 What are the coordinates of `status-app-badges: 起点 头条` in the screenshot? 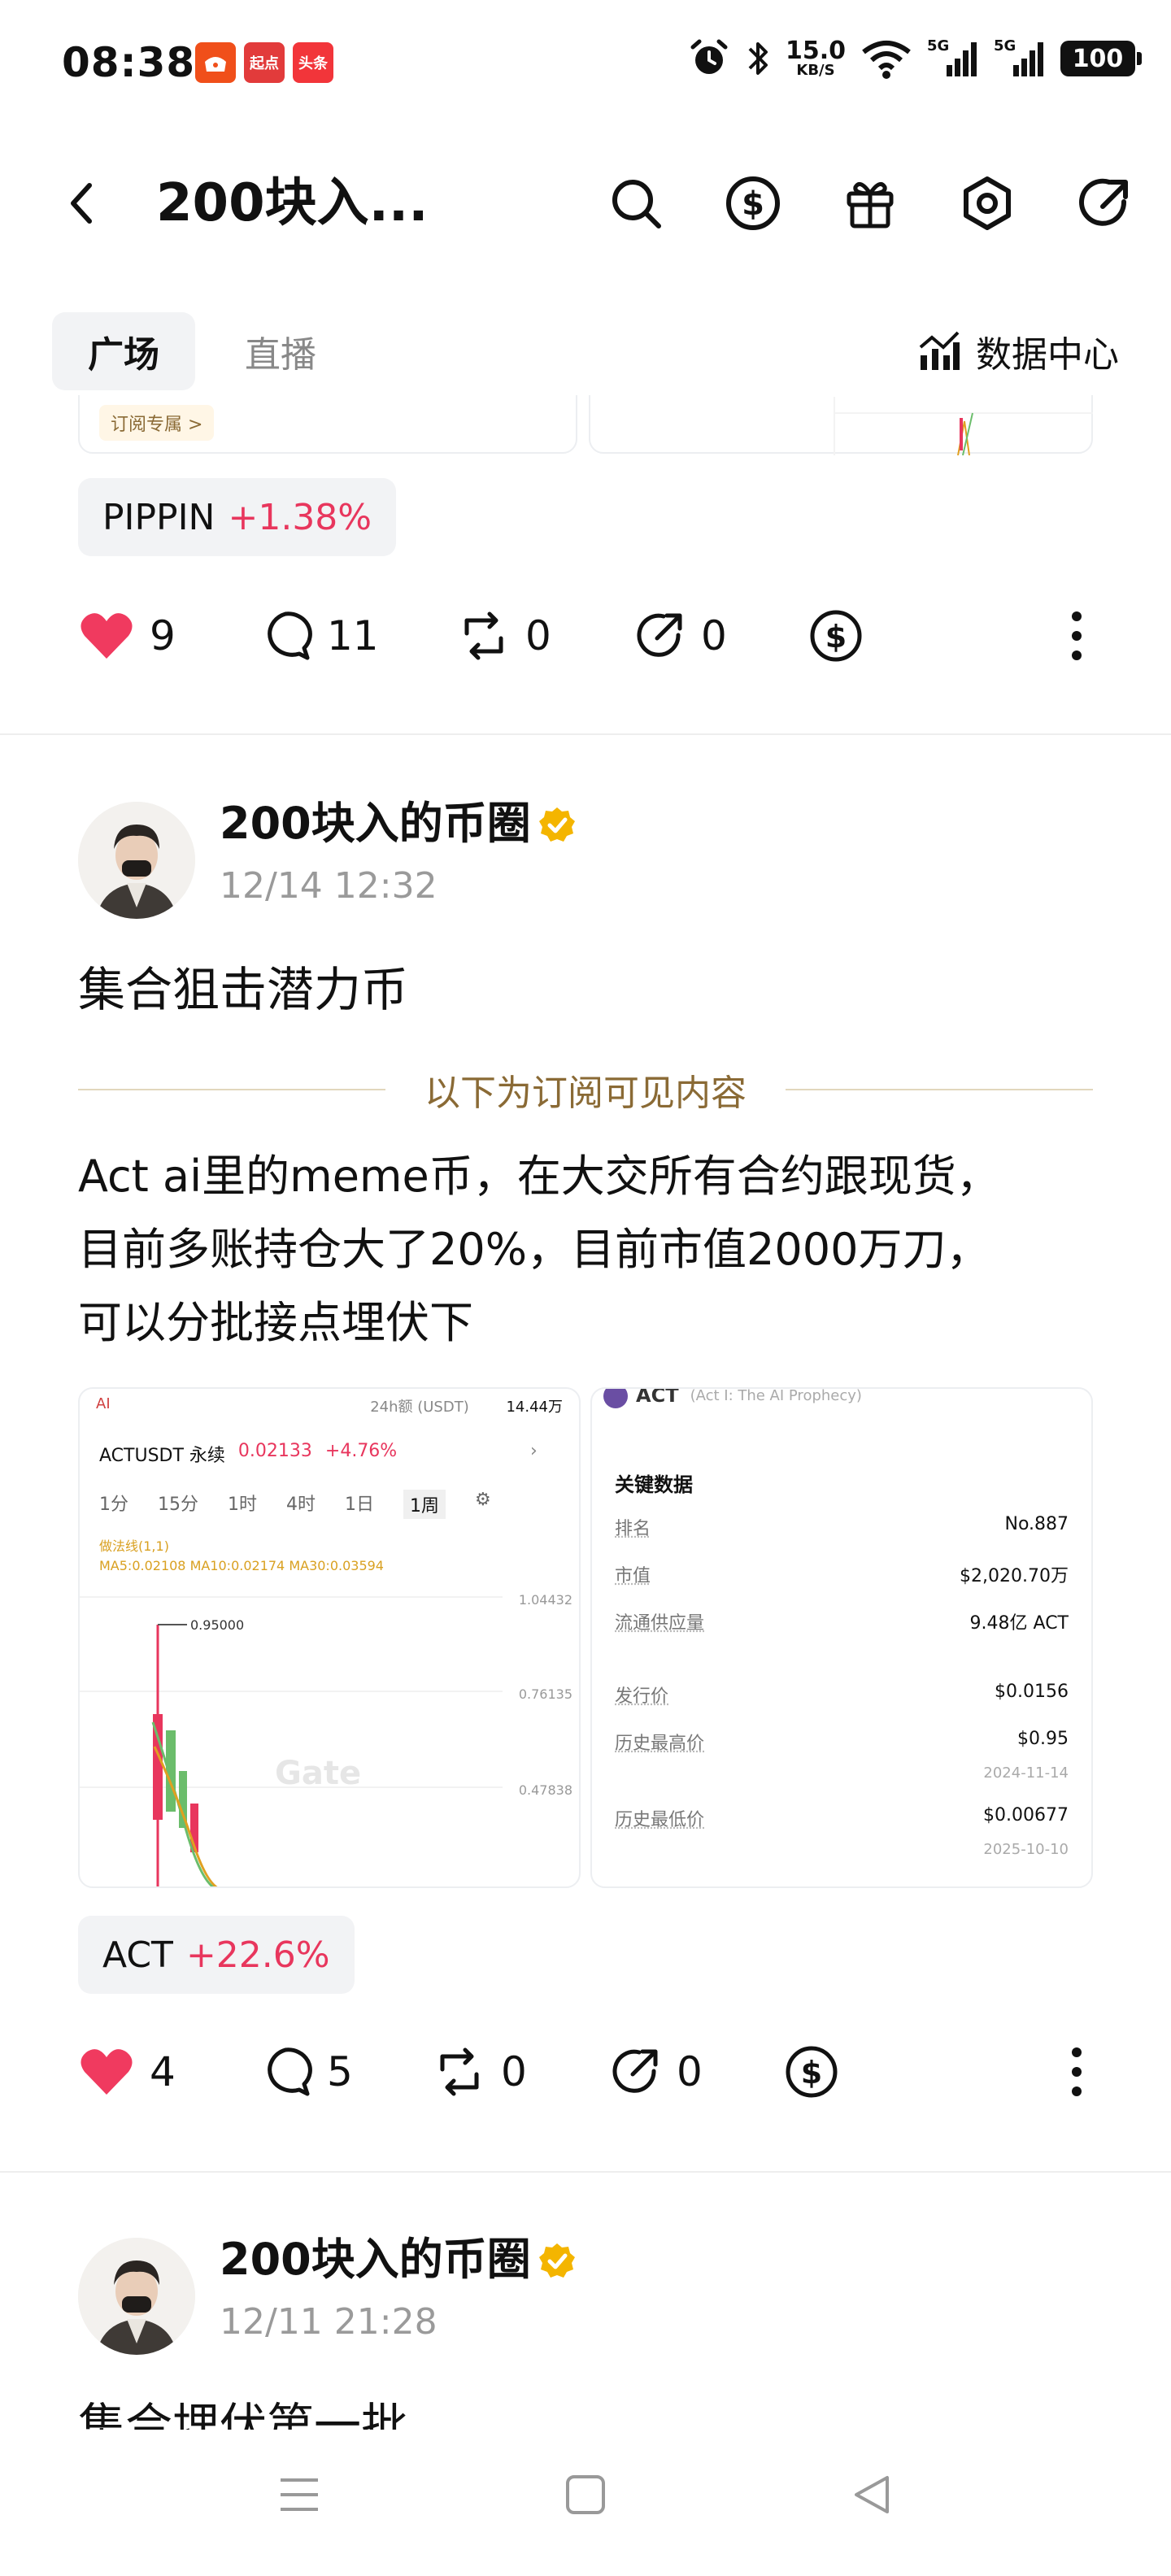 It's located at (264, 63).